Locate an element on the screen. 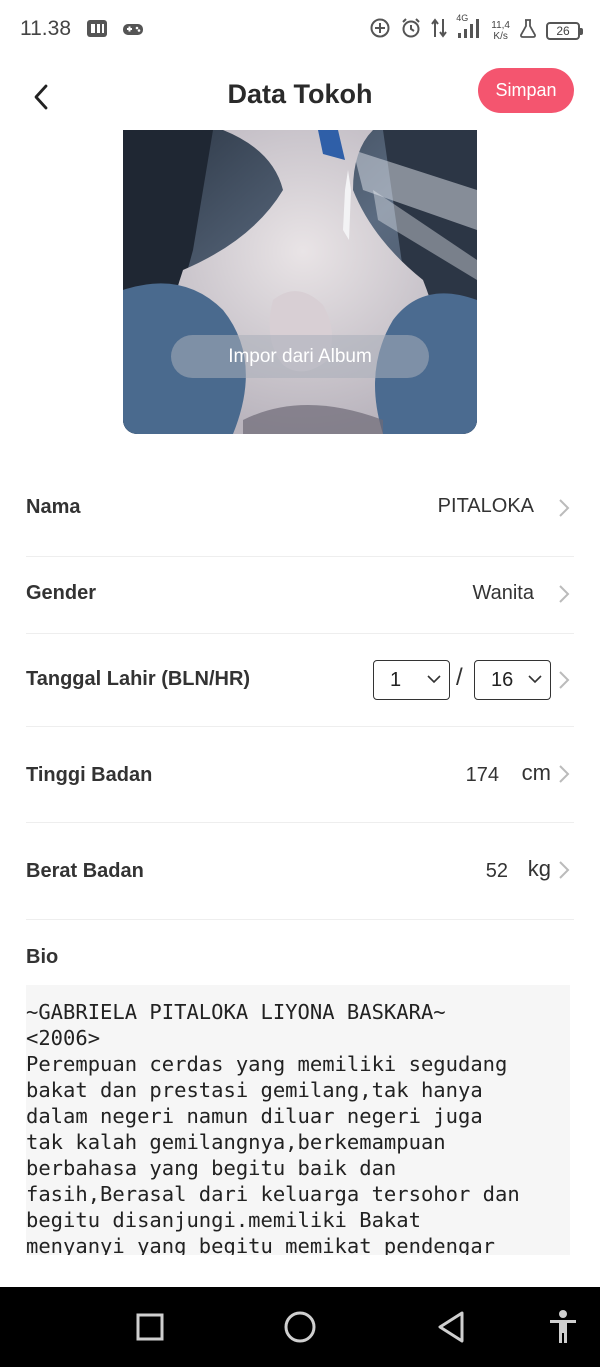  gender-label: Gender is located at coordinates (61, 593).